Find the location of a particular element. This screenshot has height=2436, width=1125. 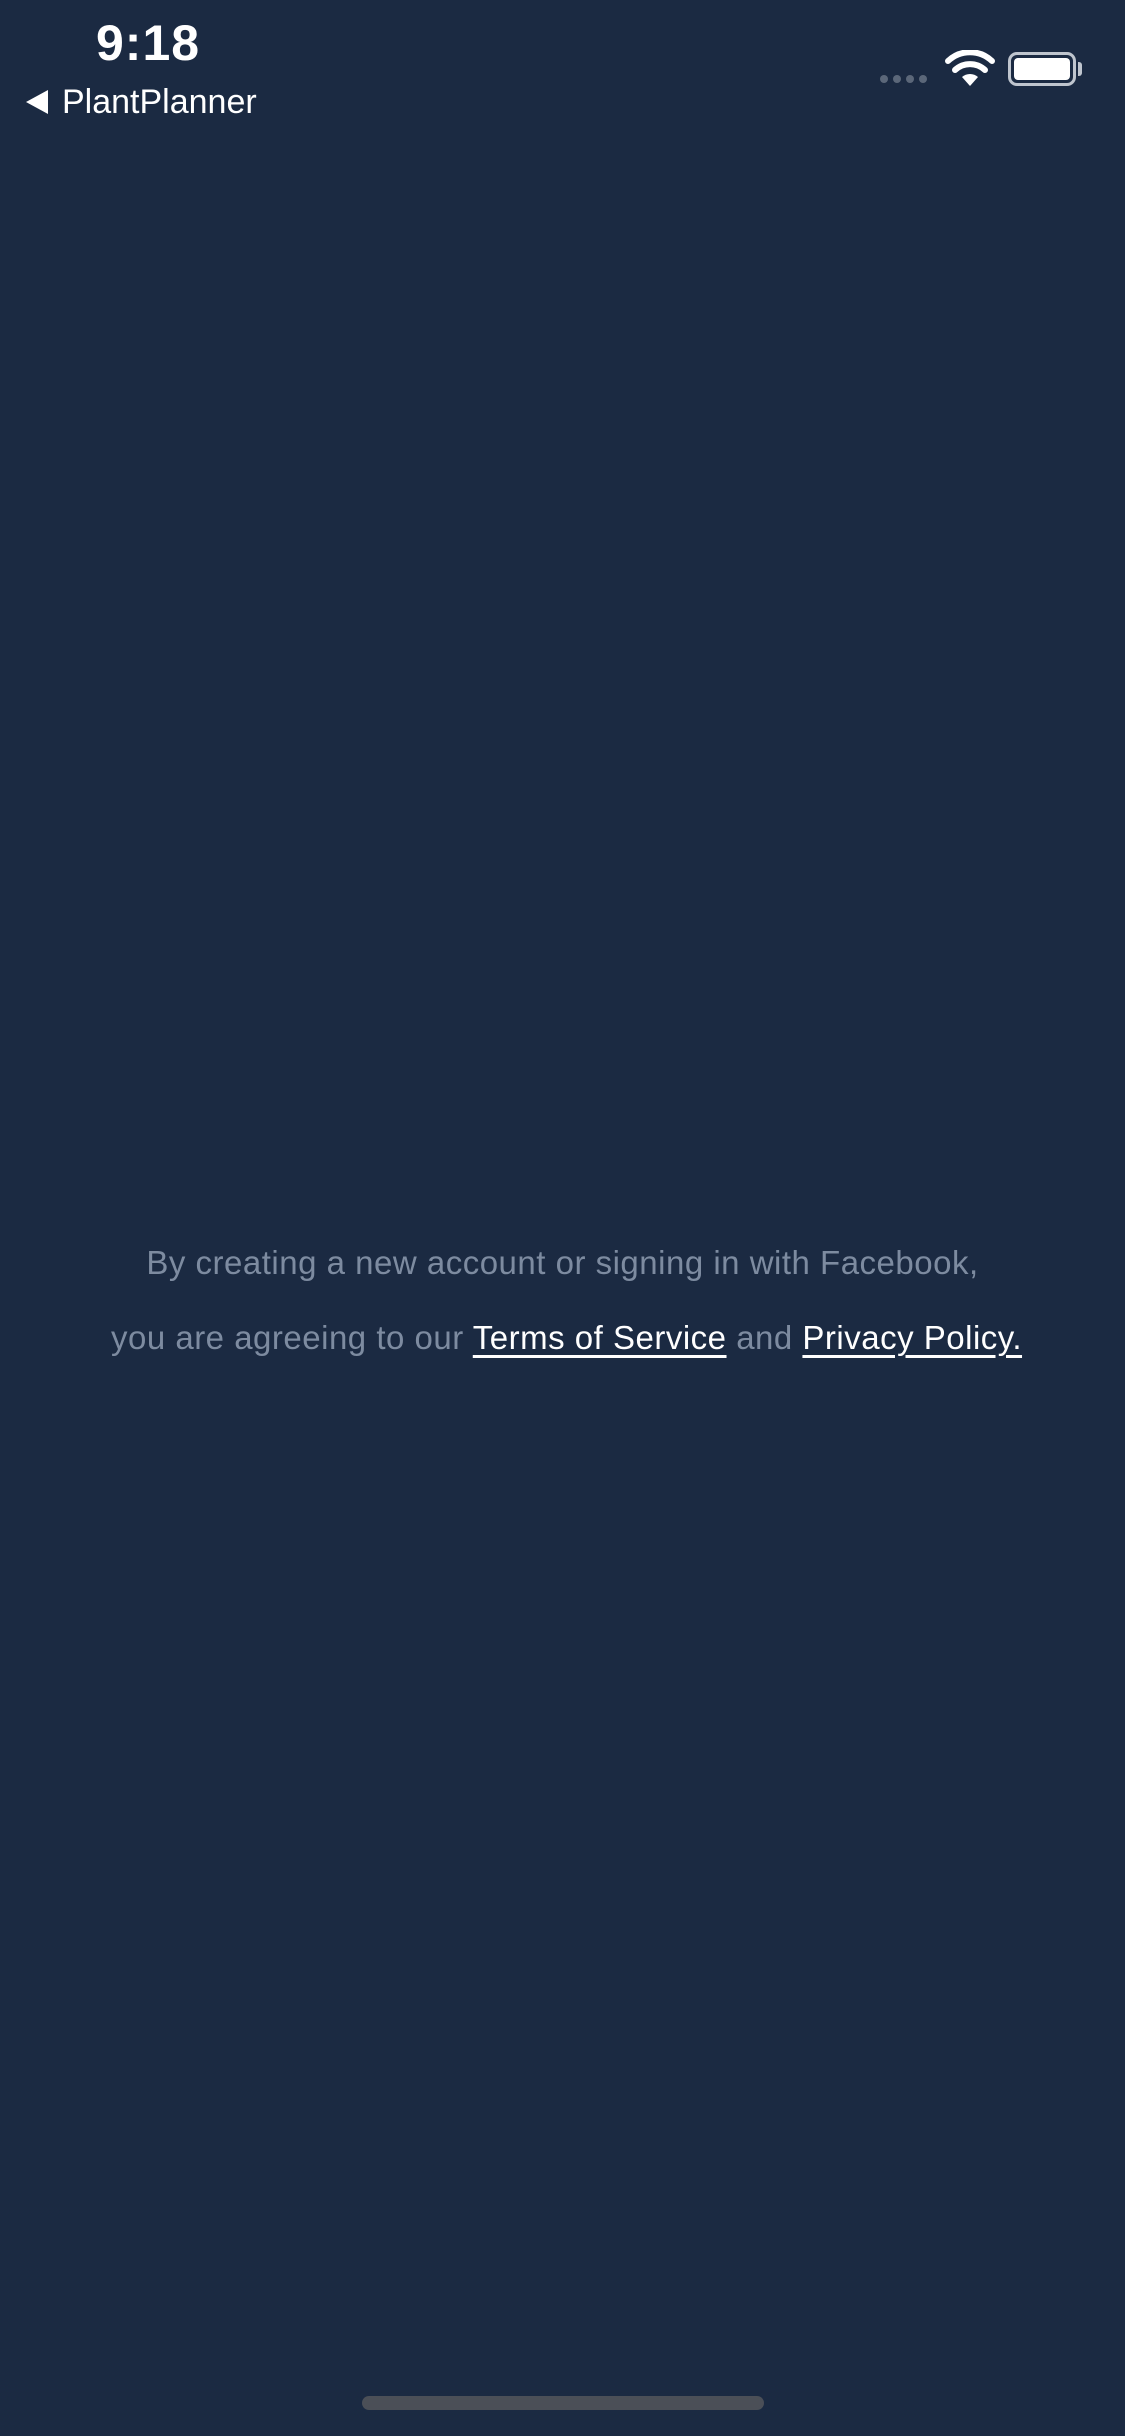

back-to-app-button: PlantPlanner is located at coordinates (141, 102).